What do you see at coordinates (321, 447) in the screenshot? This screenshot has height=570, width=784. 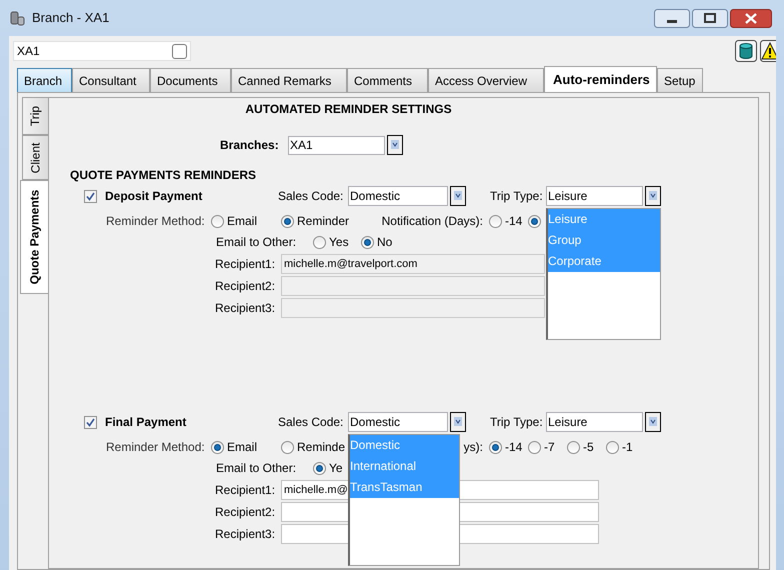 I see `option-label: Reminde` at bounding box center [321, 447].